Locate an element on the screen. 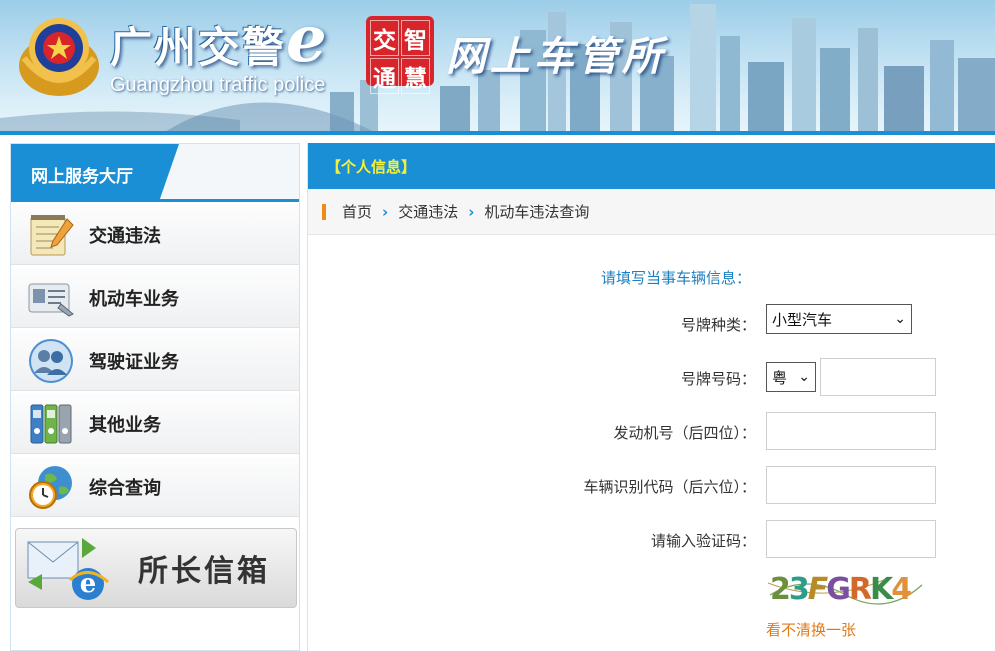 The width and height of the screenshot is (995, 651). captcha-label: 请输入验证码： is located at coordinates (703, 541).